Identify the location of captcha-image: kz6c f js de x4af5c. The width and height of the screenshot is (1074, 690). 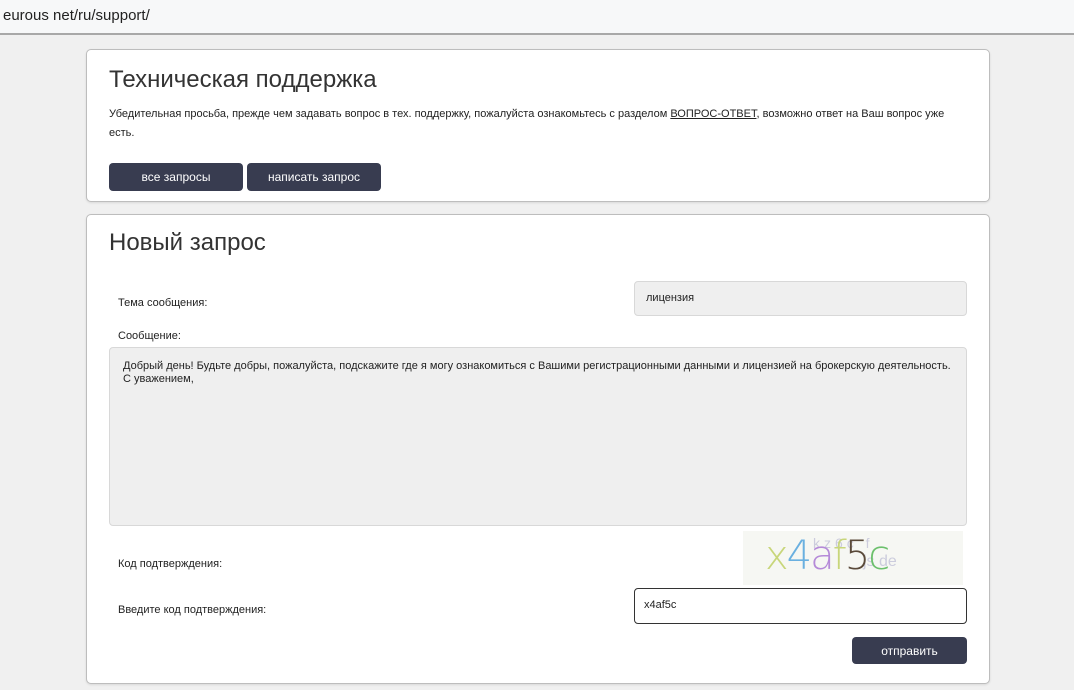
(853, 558).